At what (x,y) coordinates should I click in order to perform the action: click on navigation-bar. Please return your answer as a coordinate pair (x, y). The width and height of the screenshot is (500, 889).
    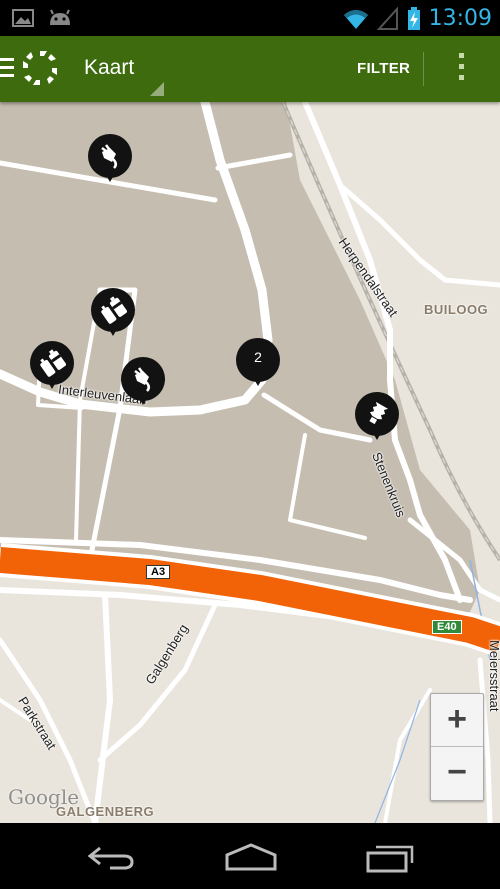
    Looking at the image, I should click on (250, 856).